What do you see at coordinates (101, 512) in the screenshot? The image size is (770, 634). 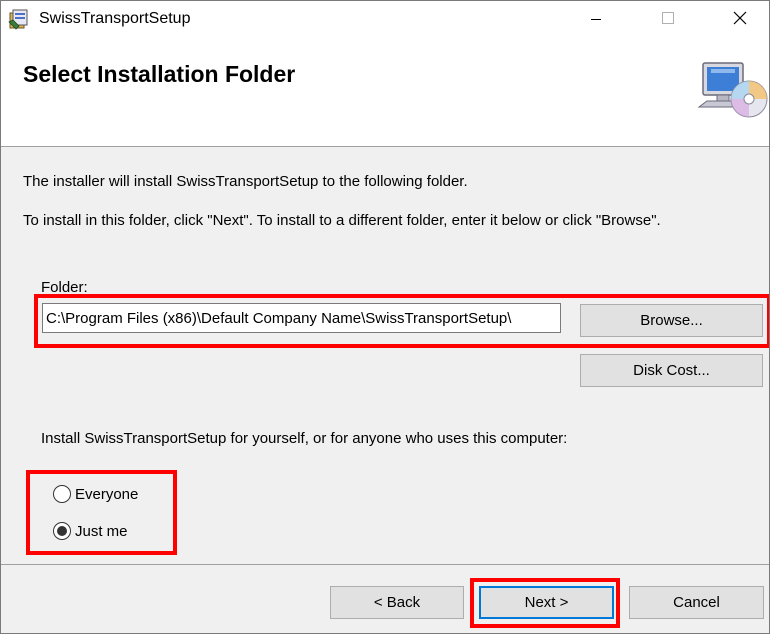 I see `highlight-box-radio` at bounding box center [101, 512].